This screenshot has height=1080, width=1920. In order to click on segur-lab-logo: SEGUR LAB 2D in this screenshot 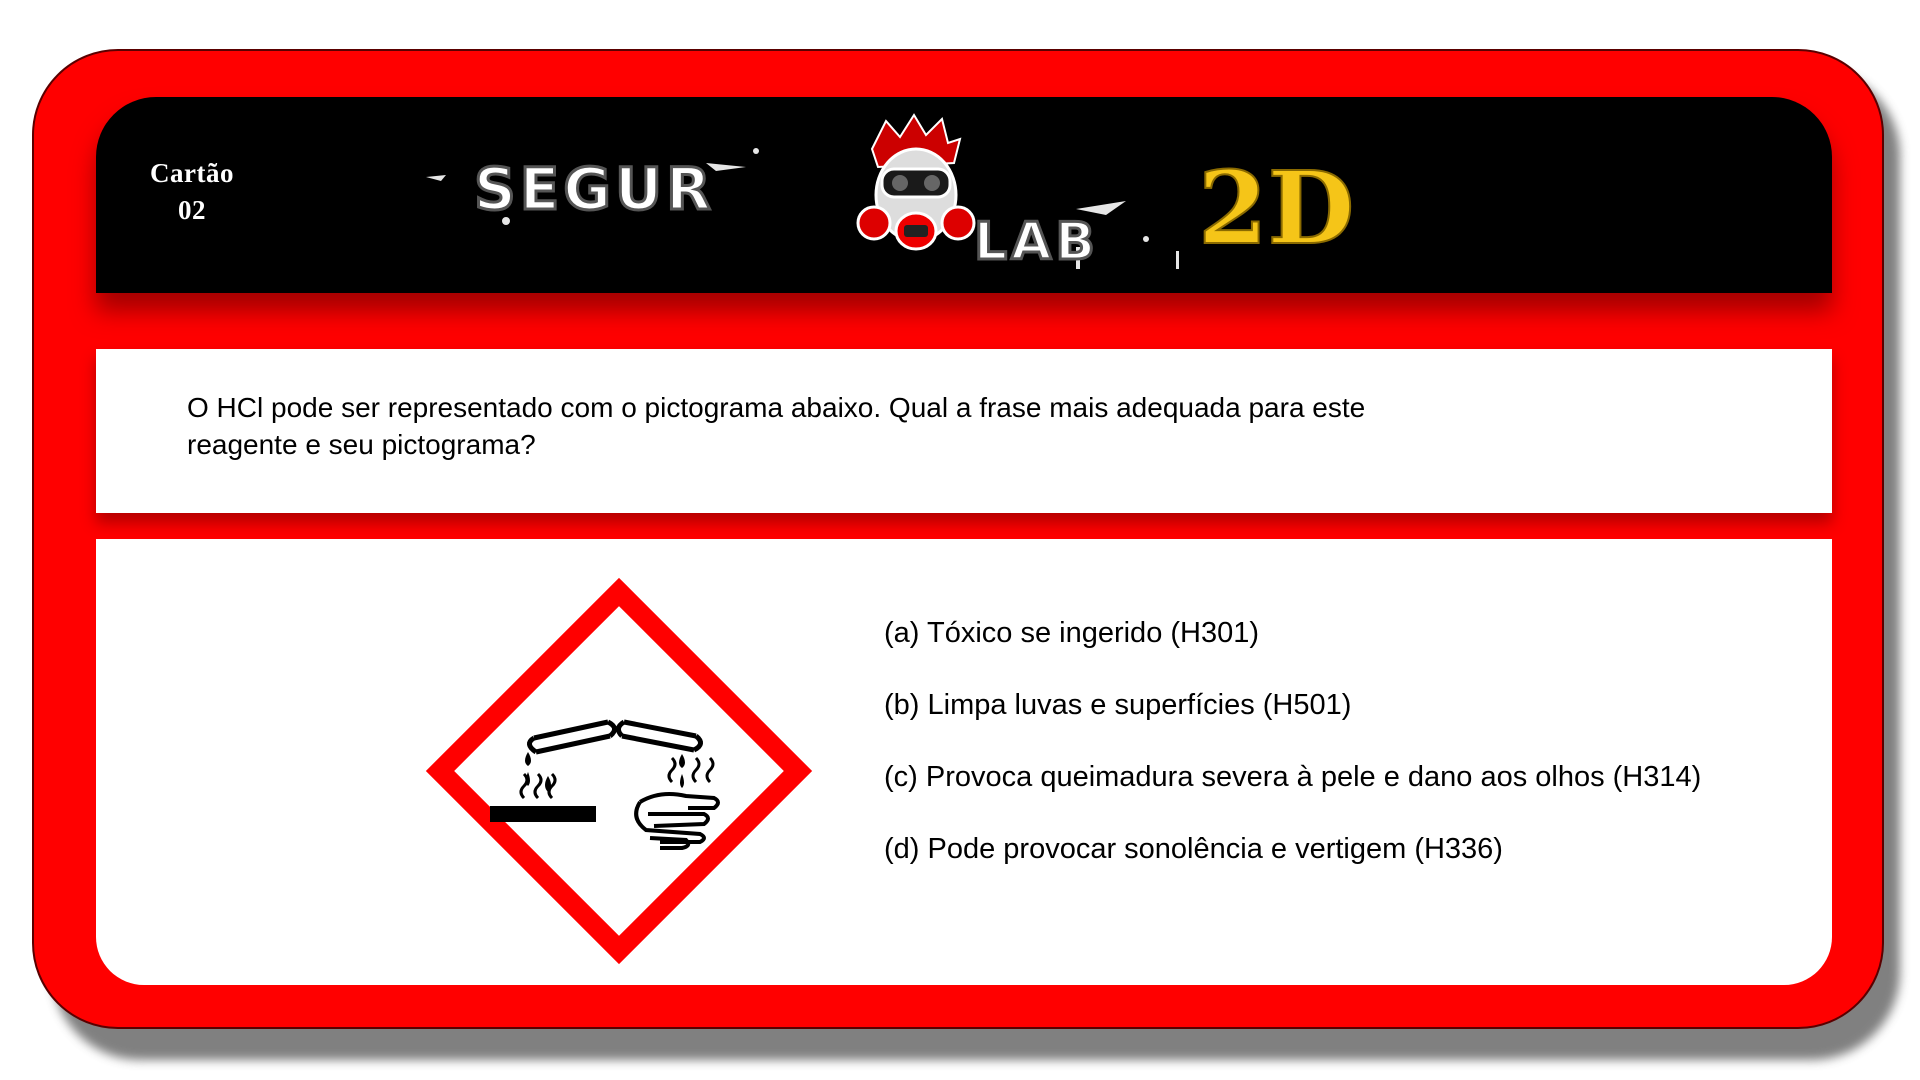, I will do `click(890, 193)`.